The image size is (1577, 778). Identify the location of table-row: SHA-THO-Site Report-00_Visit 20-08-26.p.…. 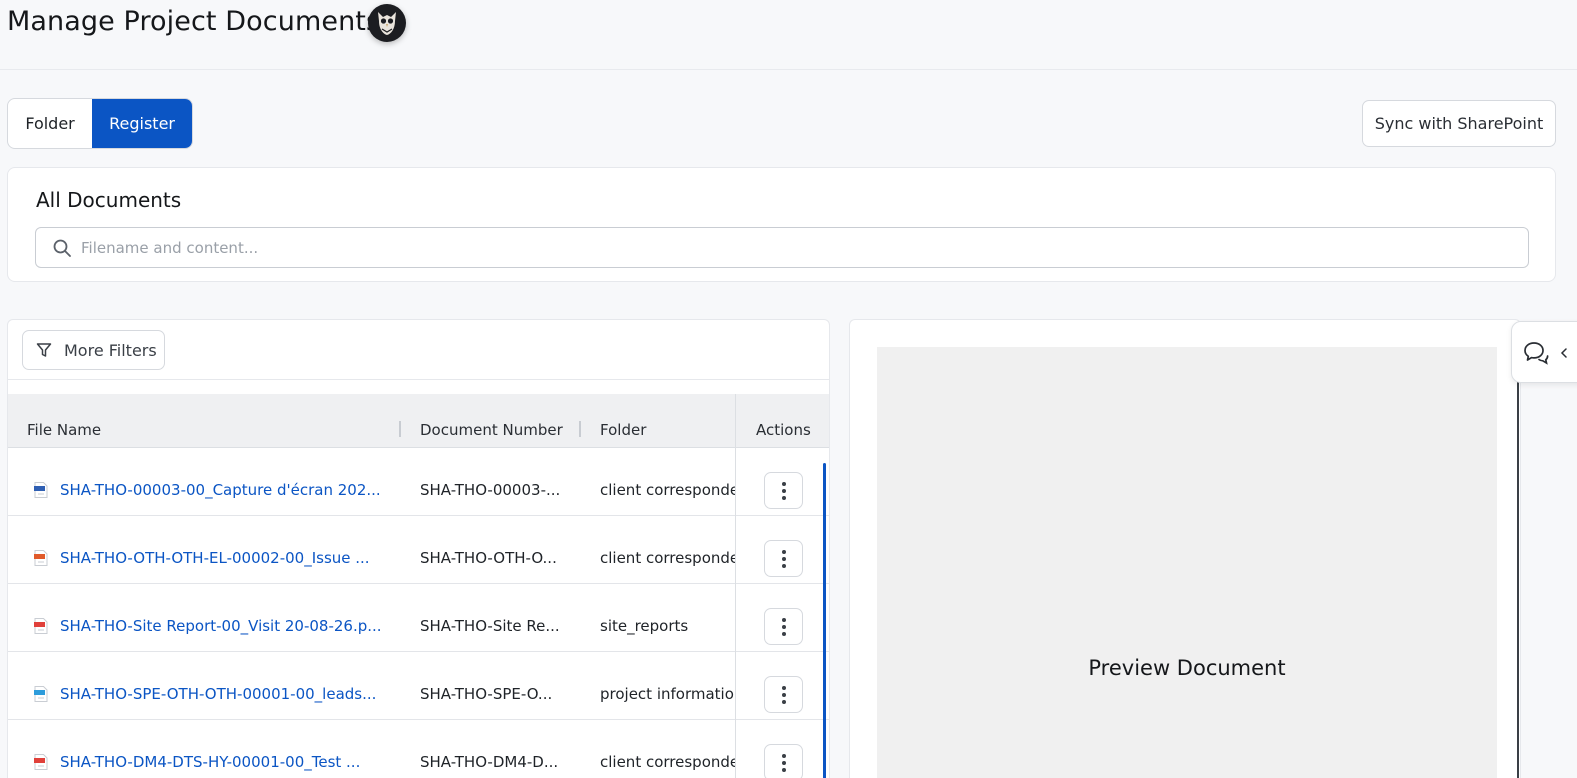
(418, 618).